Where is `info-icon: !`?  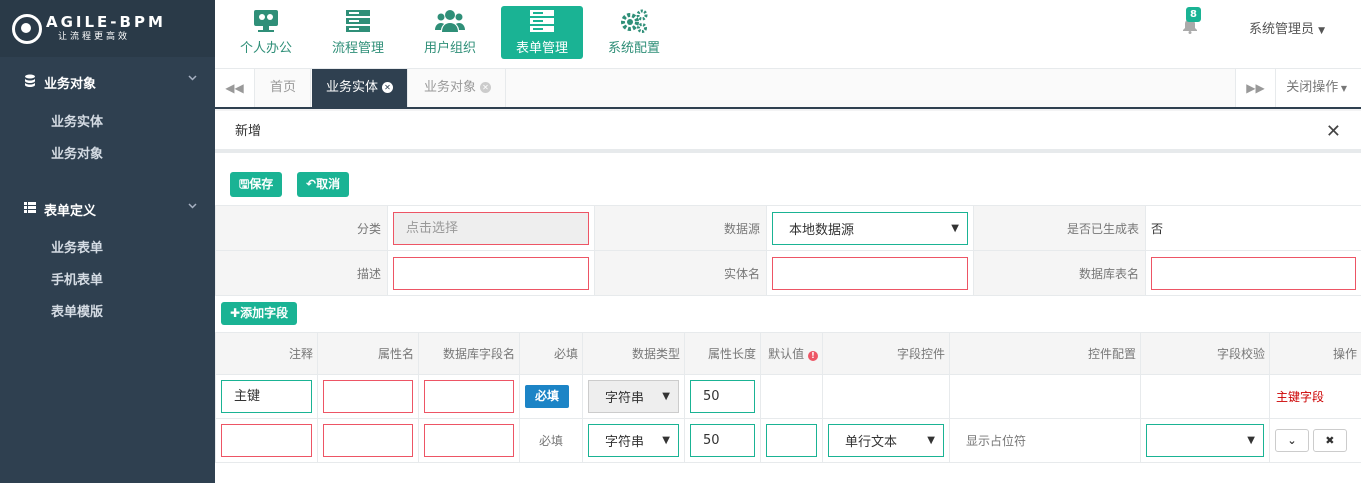
info-icon: ! is located at coordinates (813, 356).